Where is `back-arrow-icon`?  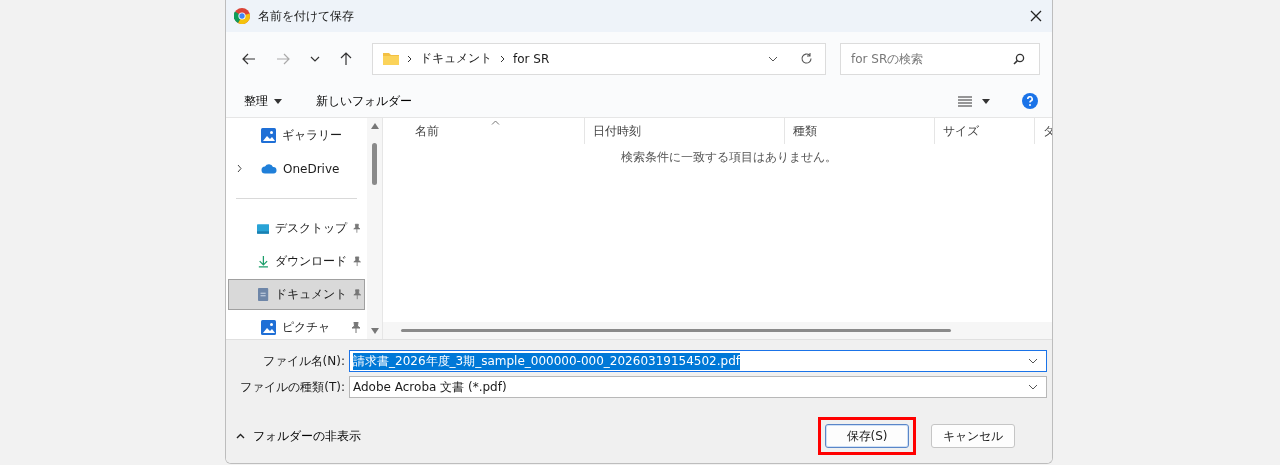
back-arrow-icon is located at coordinates (249, 58).